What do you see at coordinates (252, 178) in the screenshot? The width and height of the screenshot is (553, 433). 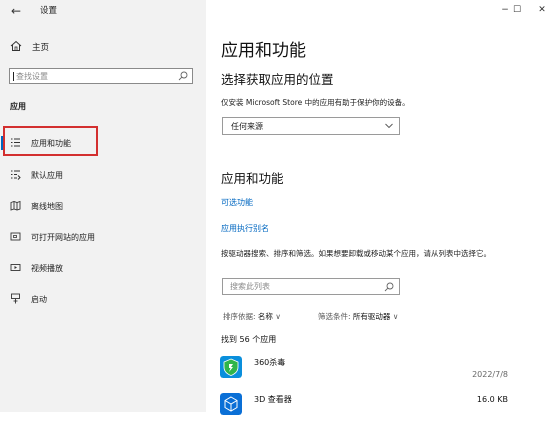 I see `apps-section-heading: 应用和功能` at bounding box center [252, 178].